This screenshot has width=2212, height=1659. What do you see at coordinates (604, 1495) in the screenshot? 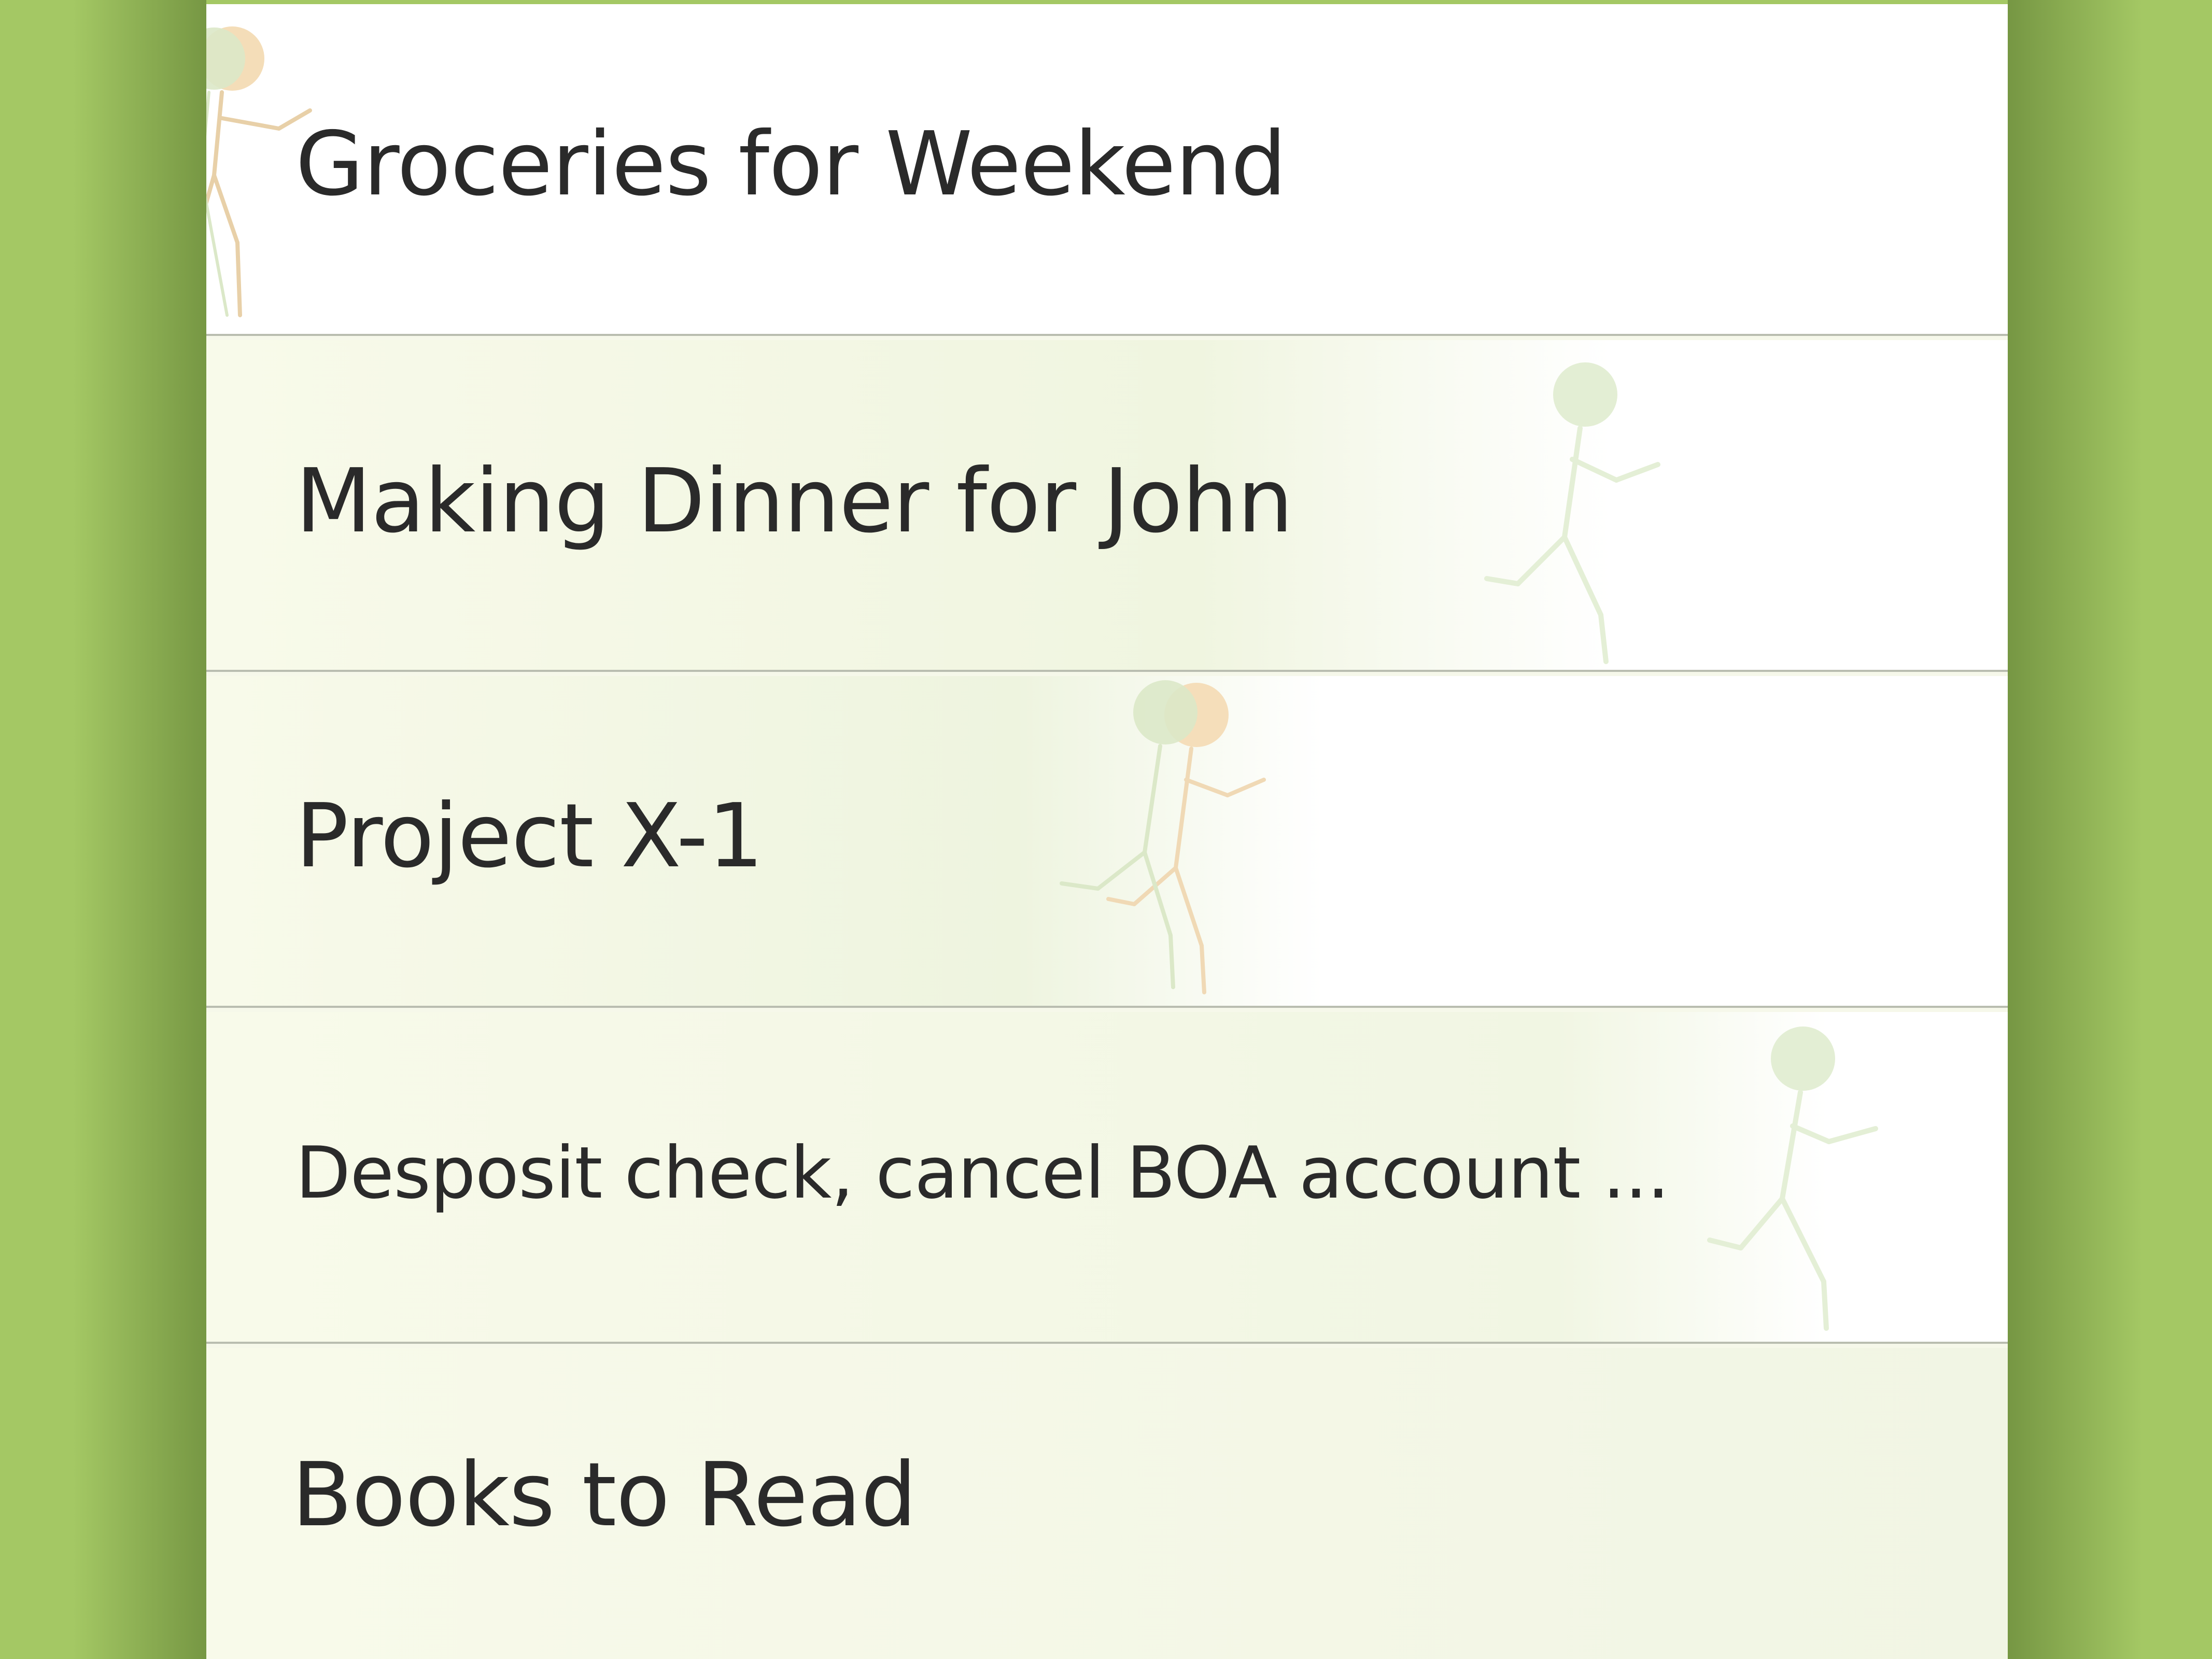
I see `list-item-label: Books to Read` at bounding box center [604, 1495].